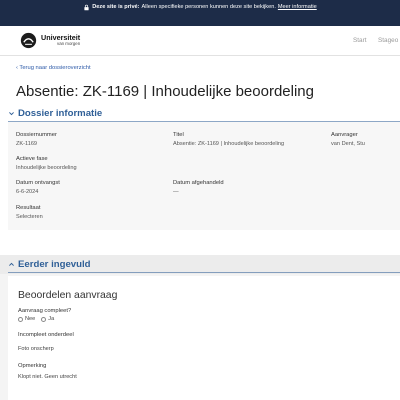 This screenshot has width=400, height=400. Describe the element at coordinates (68, 295) in the screenshot. I see `card-title: Beoordelen aanvraag` at that location.